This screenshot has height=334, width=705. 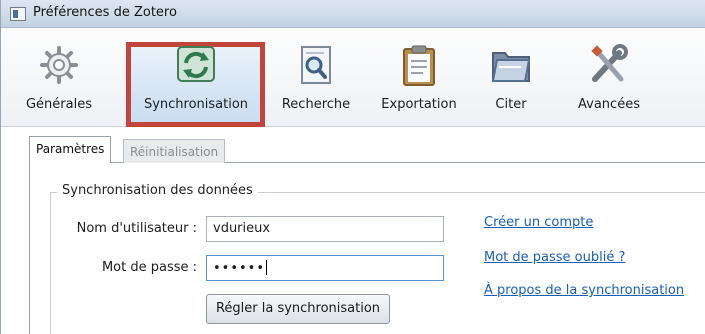 What do you see at coordinates (353, 14) in the screenshot?
I see `title-bar: Préférences de Zotero` at bounding box center [353, 14].